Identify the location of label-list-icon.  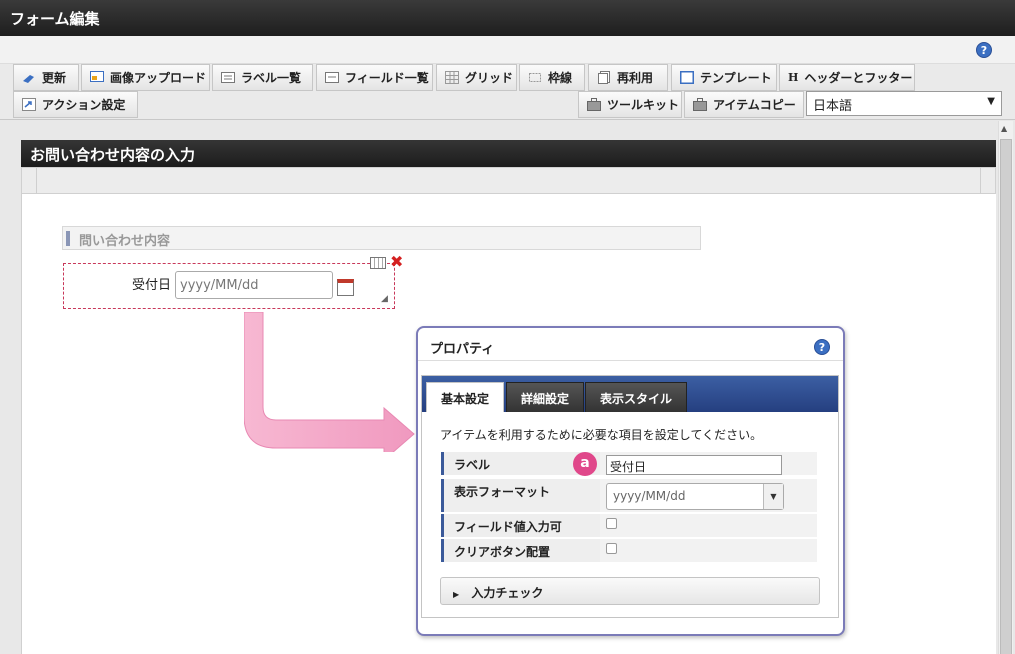
(228, 77).